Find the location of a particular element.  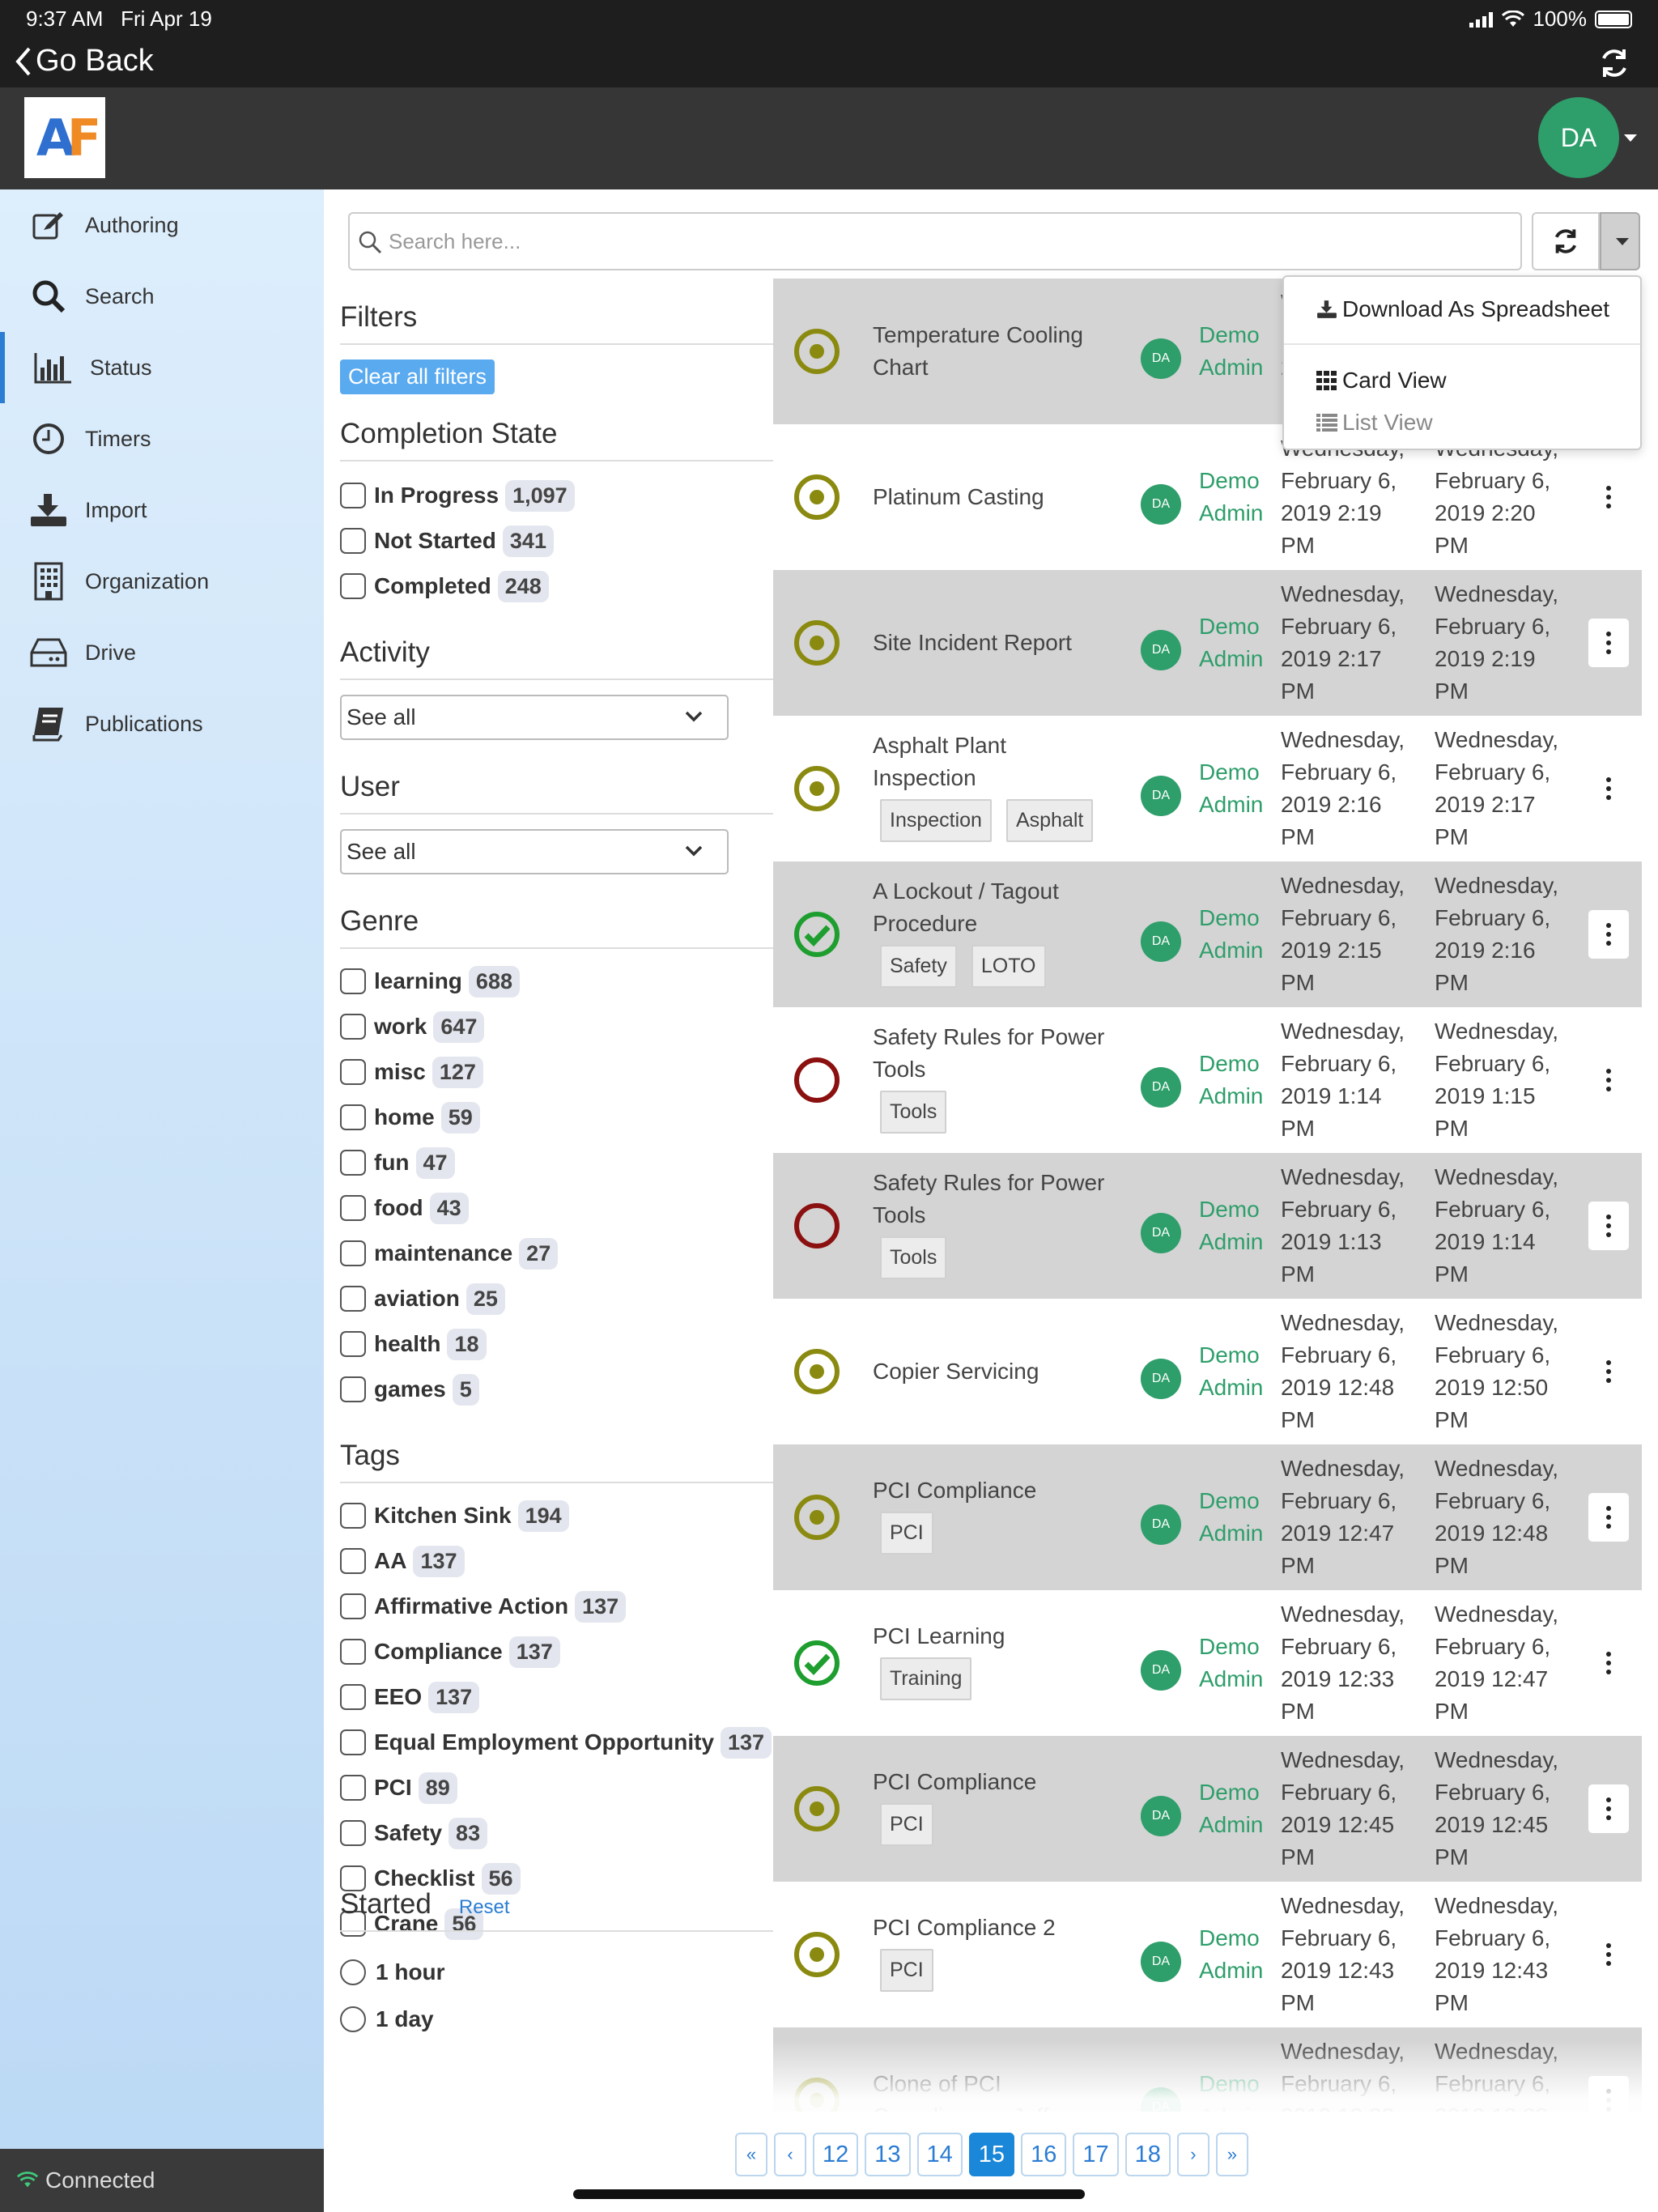

sidebar-item-authoring: Authoring is located at coordinates (162, 225).